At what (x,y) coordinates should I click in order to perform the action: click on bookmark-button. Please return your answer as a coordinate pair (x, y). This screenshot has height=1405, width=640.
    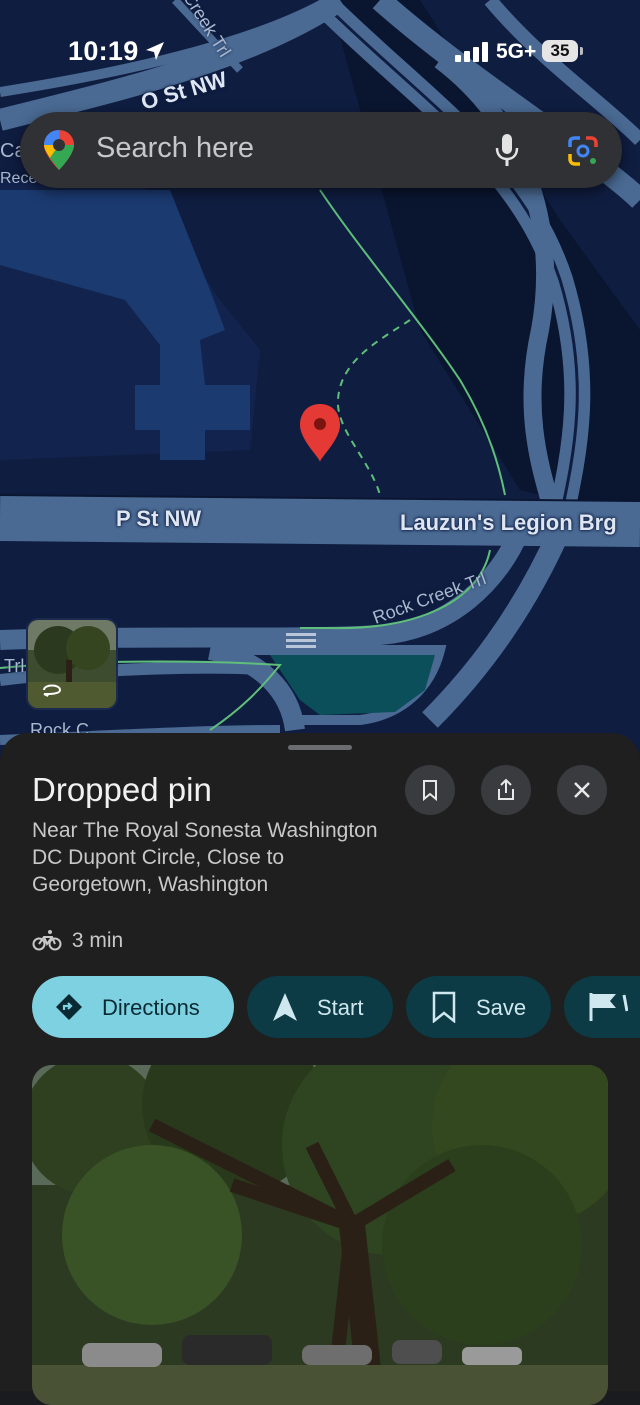
    Looking at the image, I should click on (430, 790).